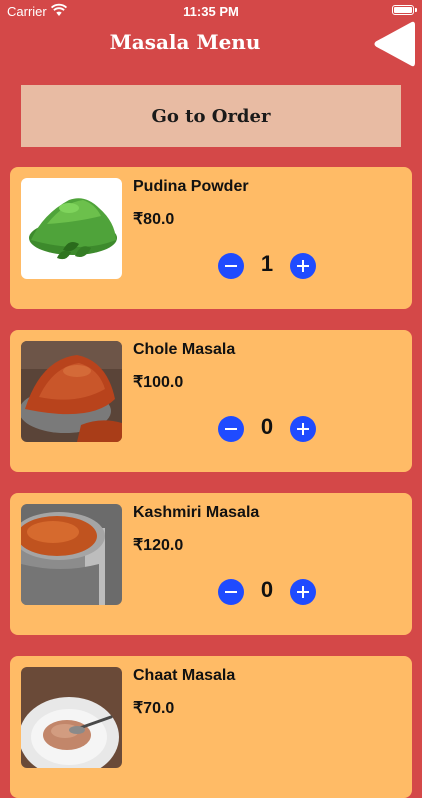 This screenshot has width=422, height=798. I want to click on product-price: ₹100.0, so click(158, 382).